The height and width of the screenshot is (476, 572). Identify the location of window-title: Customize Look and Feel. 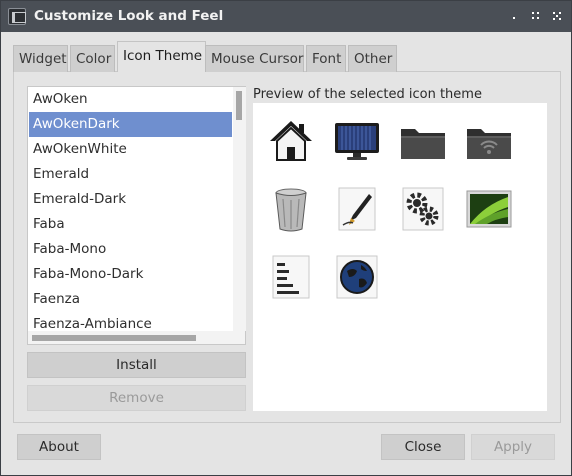
(129, 16).